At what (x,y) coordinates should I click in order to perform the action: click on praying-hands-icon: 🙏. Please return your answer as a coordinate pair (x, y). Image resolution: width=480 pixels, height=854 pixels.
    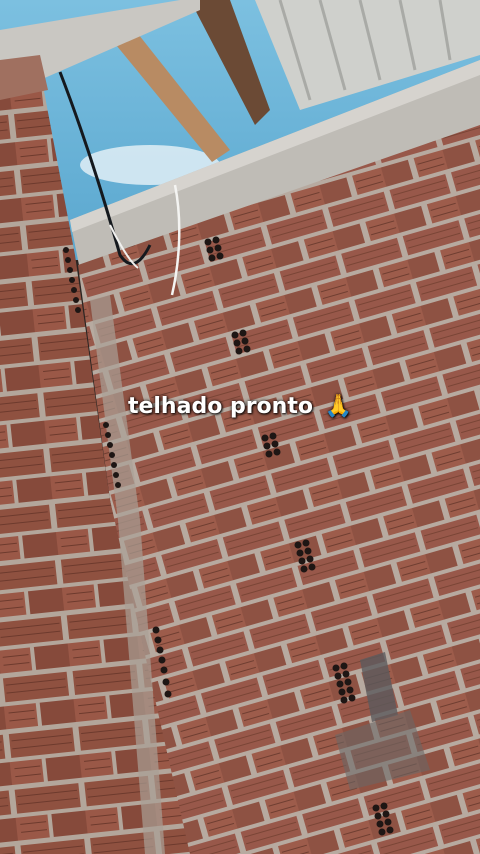
    Looking at the image, I should click on (338, 406).